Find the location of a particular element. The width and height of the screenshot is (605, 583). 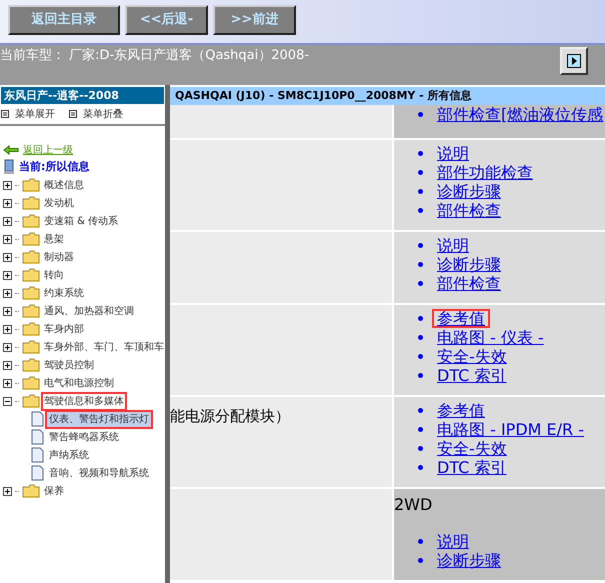

info-link: 电路图 - 仪表 - is located at coordinates (490, 337).